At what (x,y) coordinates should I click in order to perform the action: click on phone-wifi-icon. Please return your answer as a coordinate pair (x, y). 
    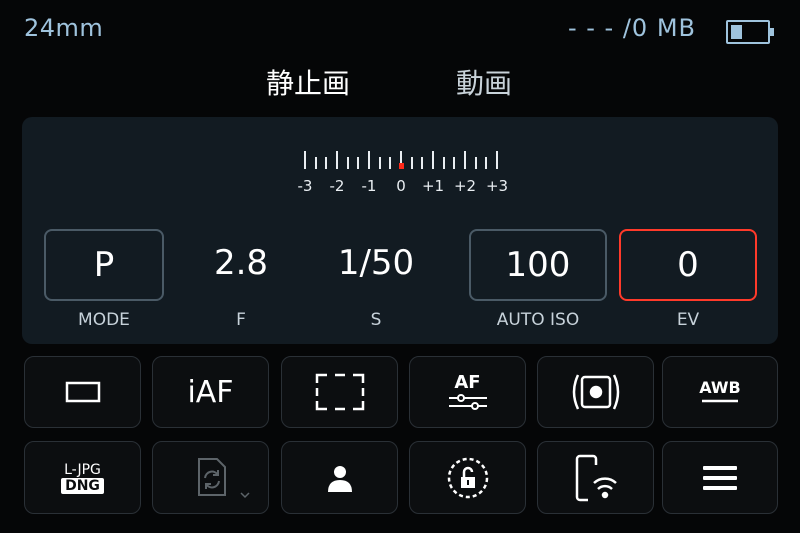
    Looking at the image, I should click on (596, 477).